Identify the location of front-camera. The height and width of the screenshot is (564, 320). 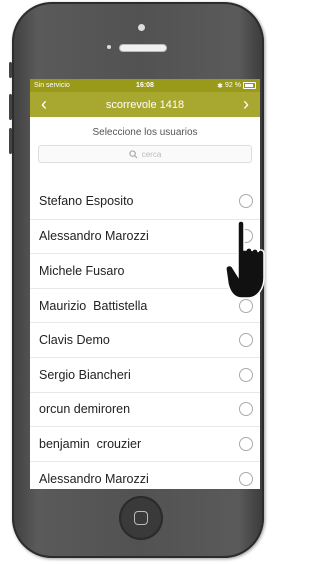
(141, 27).